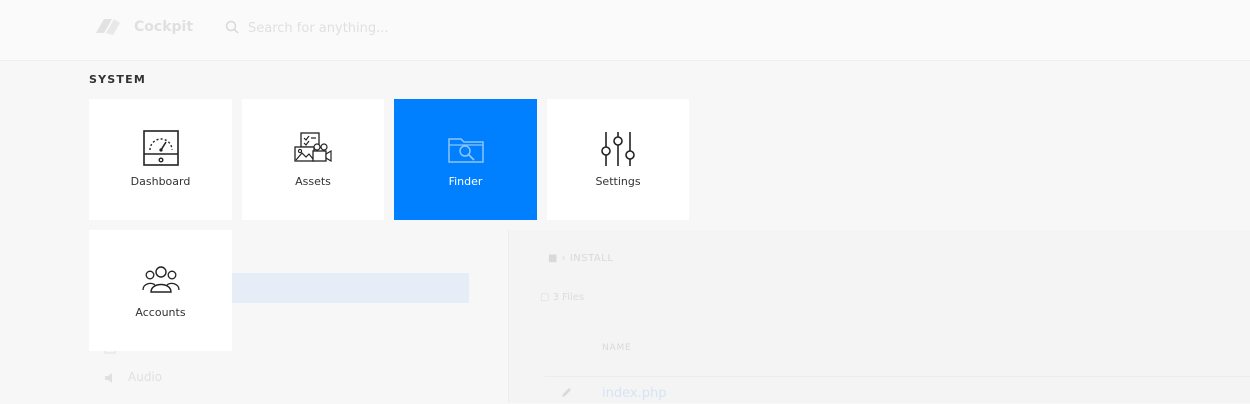 The width and height of the screenshot is (1250, 404). Describe the element at coordinates (618, 181) in the screenshot. I see `settings-tile-label: Settings` at that location.